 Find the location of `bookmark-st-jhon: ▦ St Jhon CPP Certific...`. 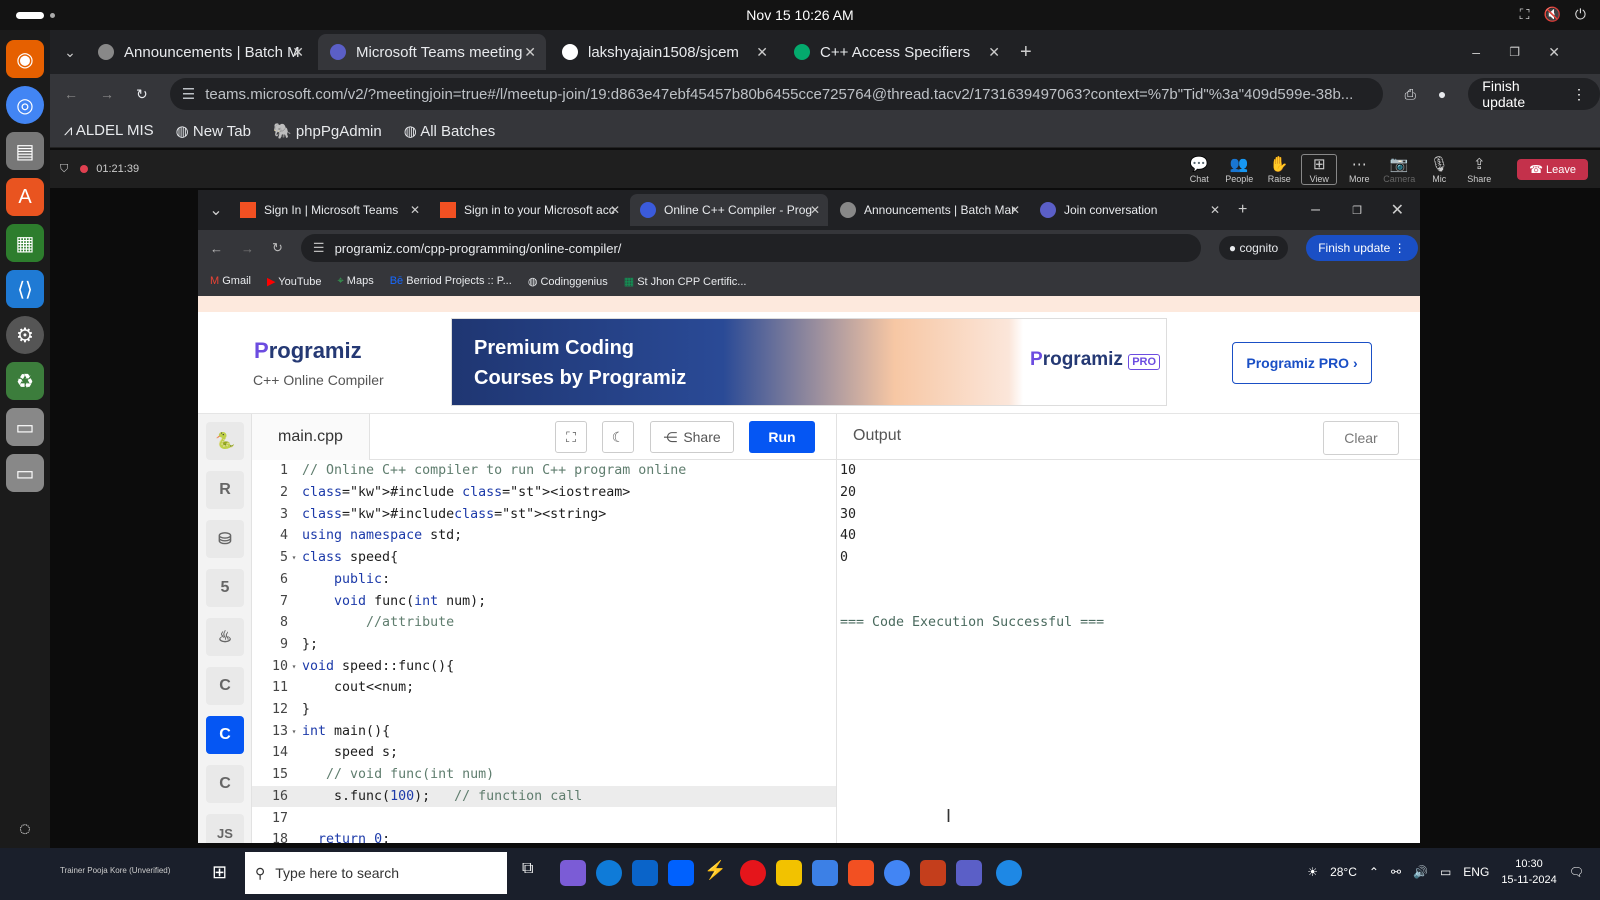

bookmark-st-jhon: ▦ St Jhon CPP Certific... is located at coordinates (685, 281).